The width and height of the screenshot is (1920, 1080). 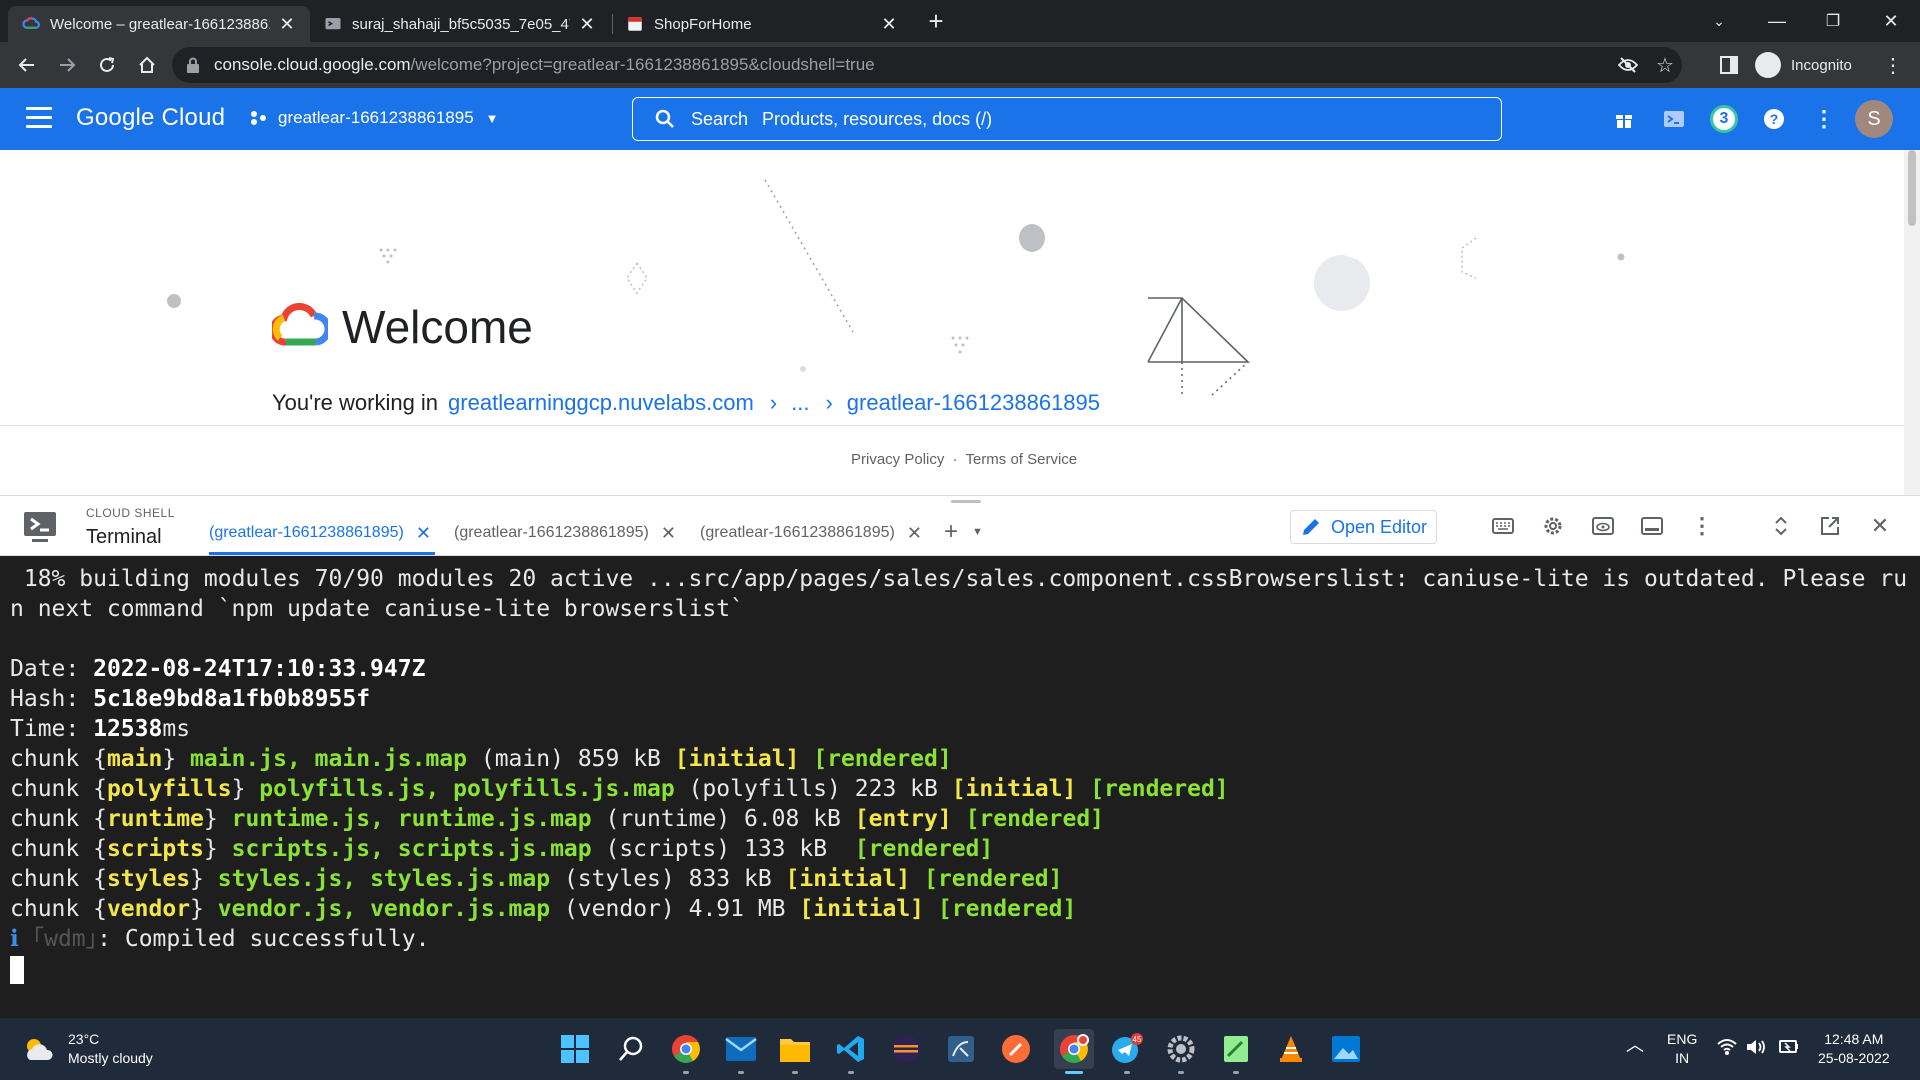 What do you see at coordinates (45, 849) in the screenshot?
I see `chunk-word: chunk` at bounding box center [45, 849].